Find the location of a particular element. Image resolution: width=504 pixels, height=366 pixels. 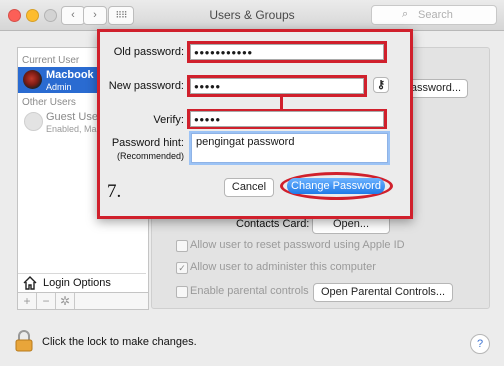

login-options-item: Login Options is located at coordinates (77, 283).